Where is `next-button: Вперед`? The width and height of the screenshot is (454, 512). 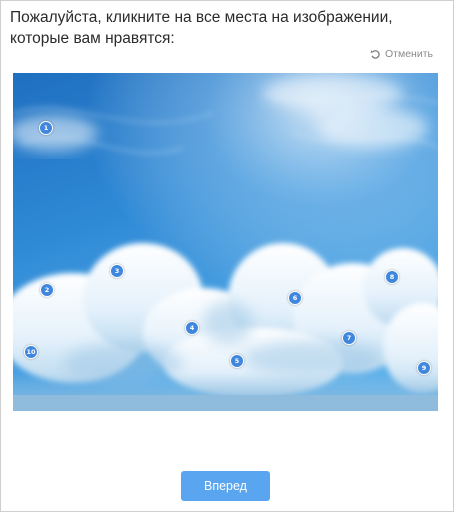
next-button: Вперед is located at coordinates (225, 486).